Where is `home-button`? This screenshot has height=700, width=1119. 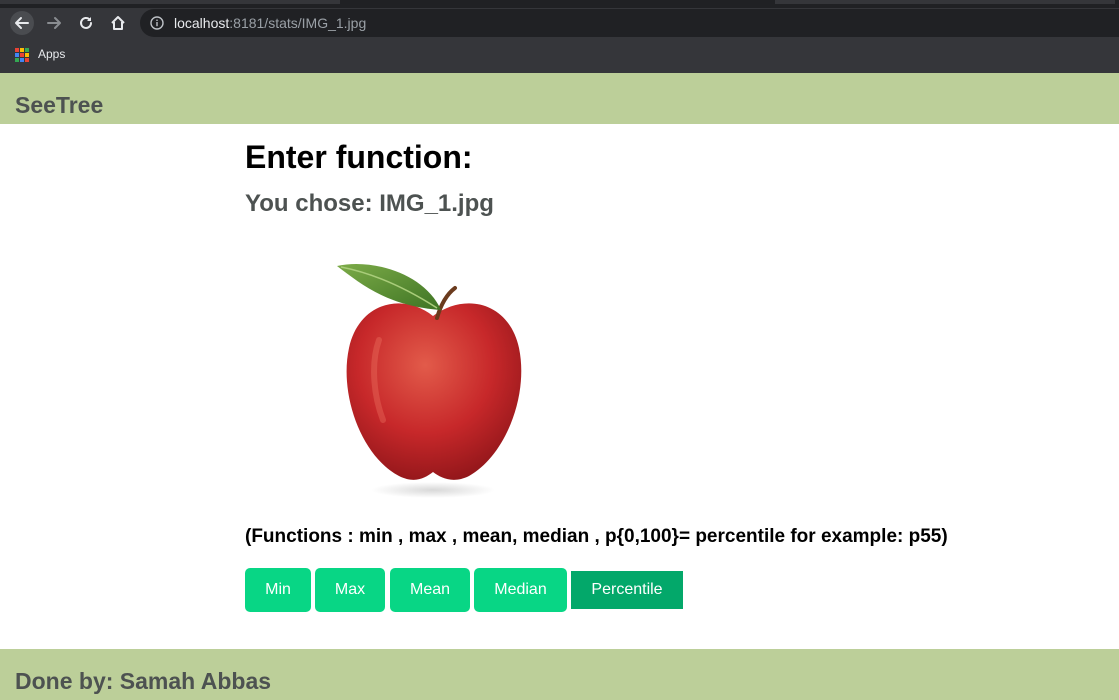 home-button is located at coordinates (118, 23).